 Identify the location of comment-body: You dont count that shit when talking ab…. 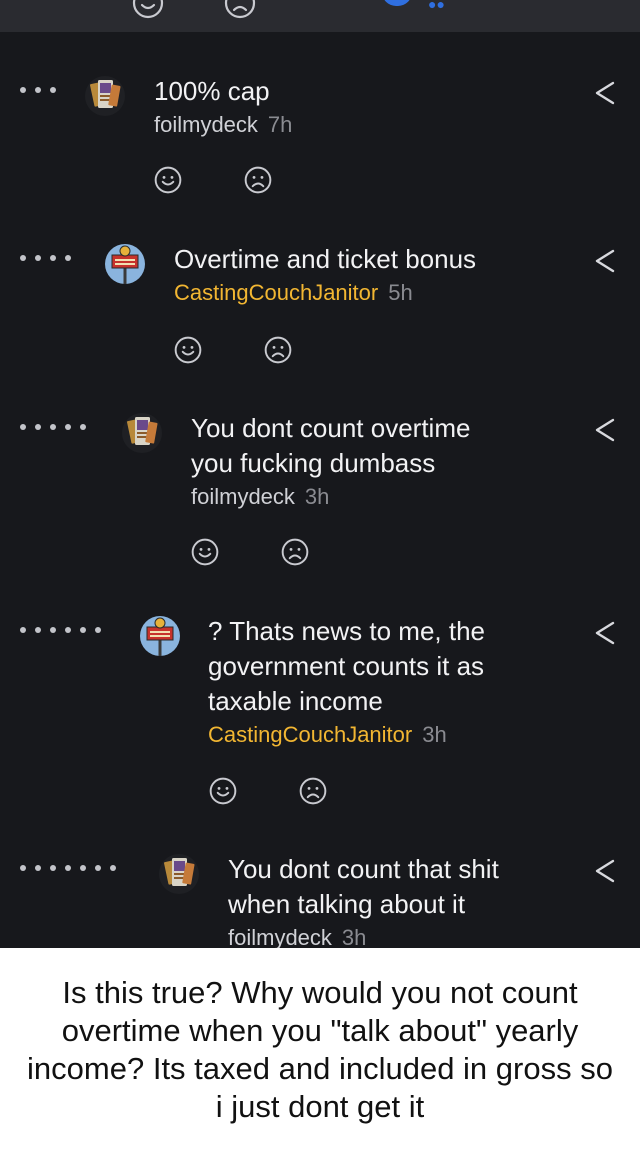
(363, 900).